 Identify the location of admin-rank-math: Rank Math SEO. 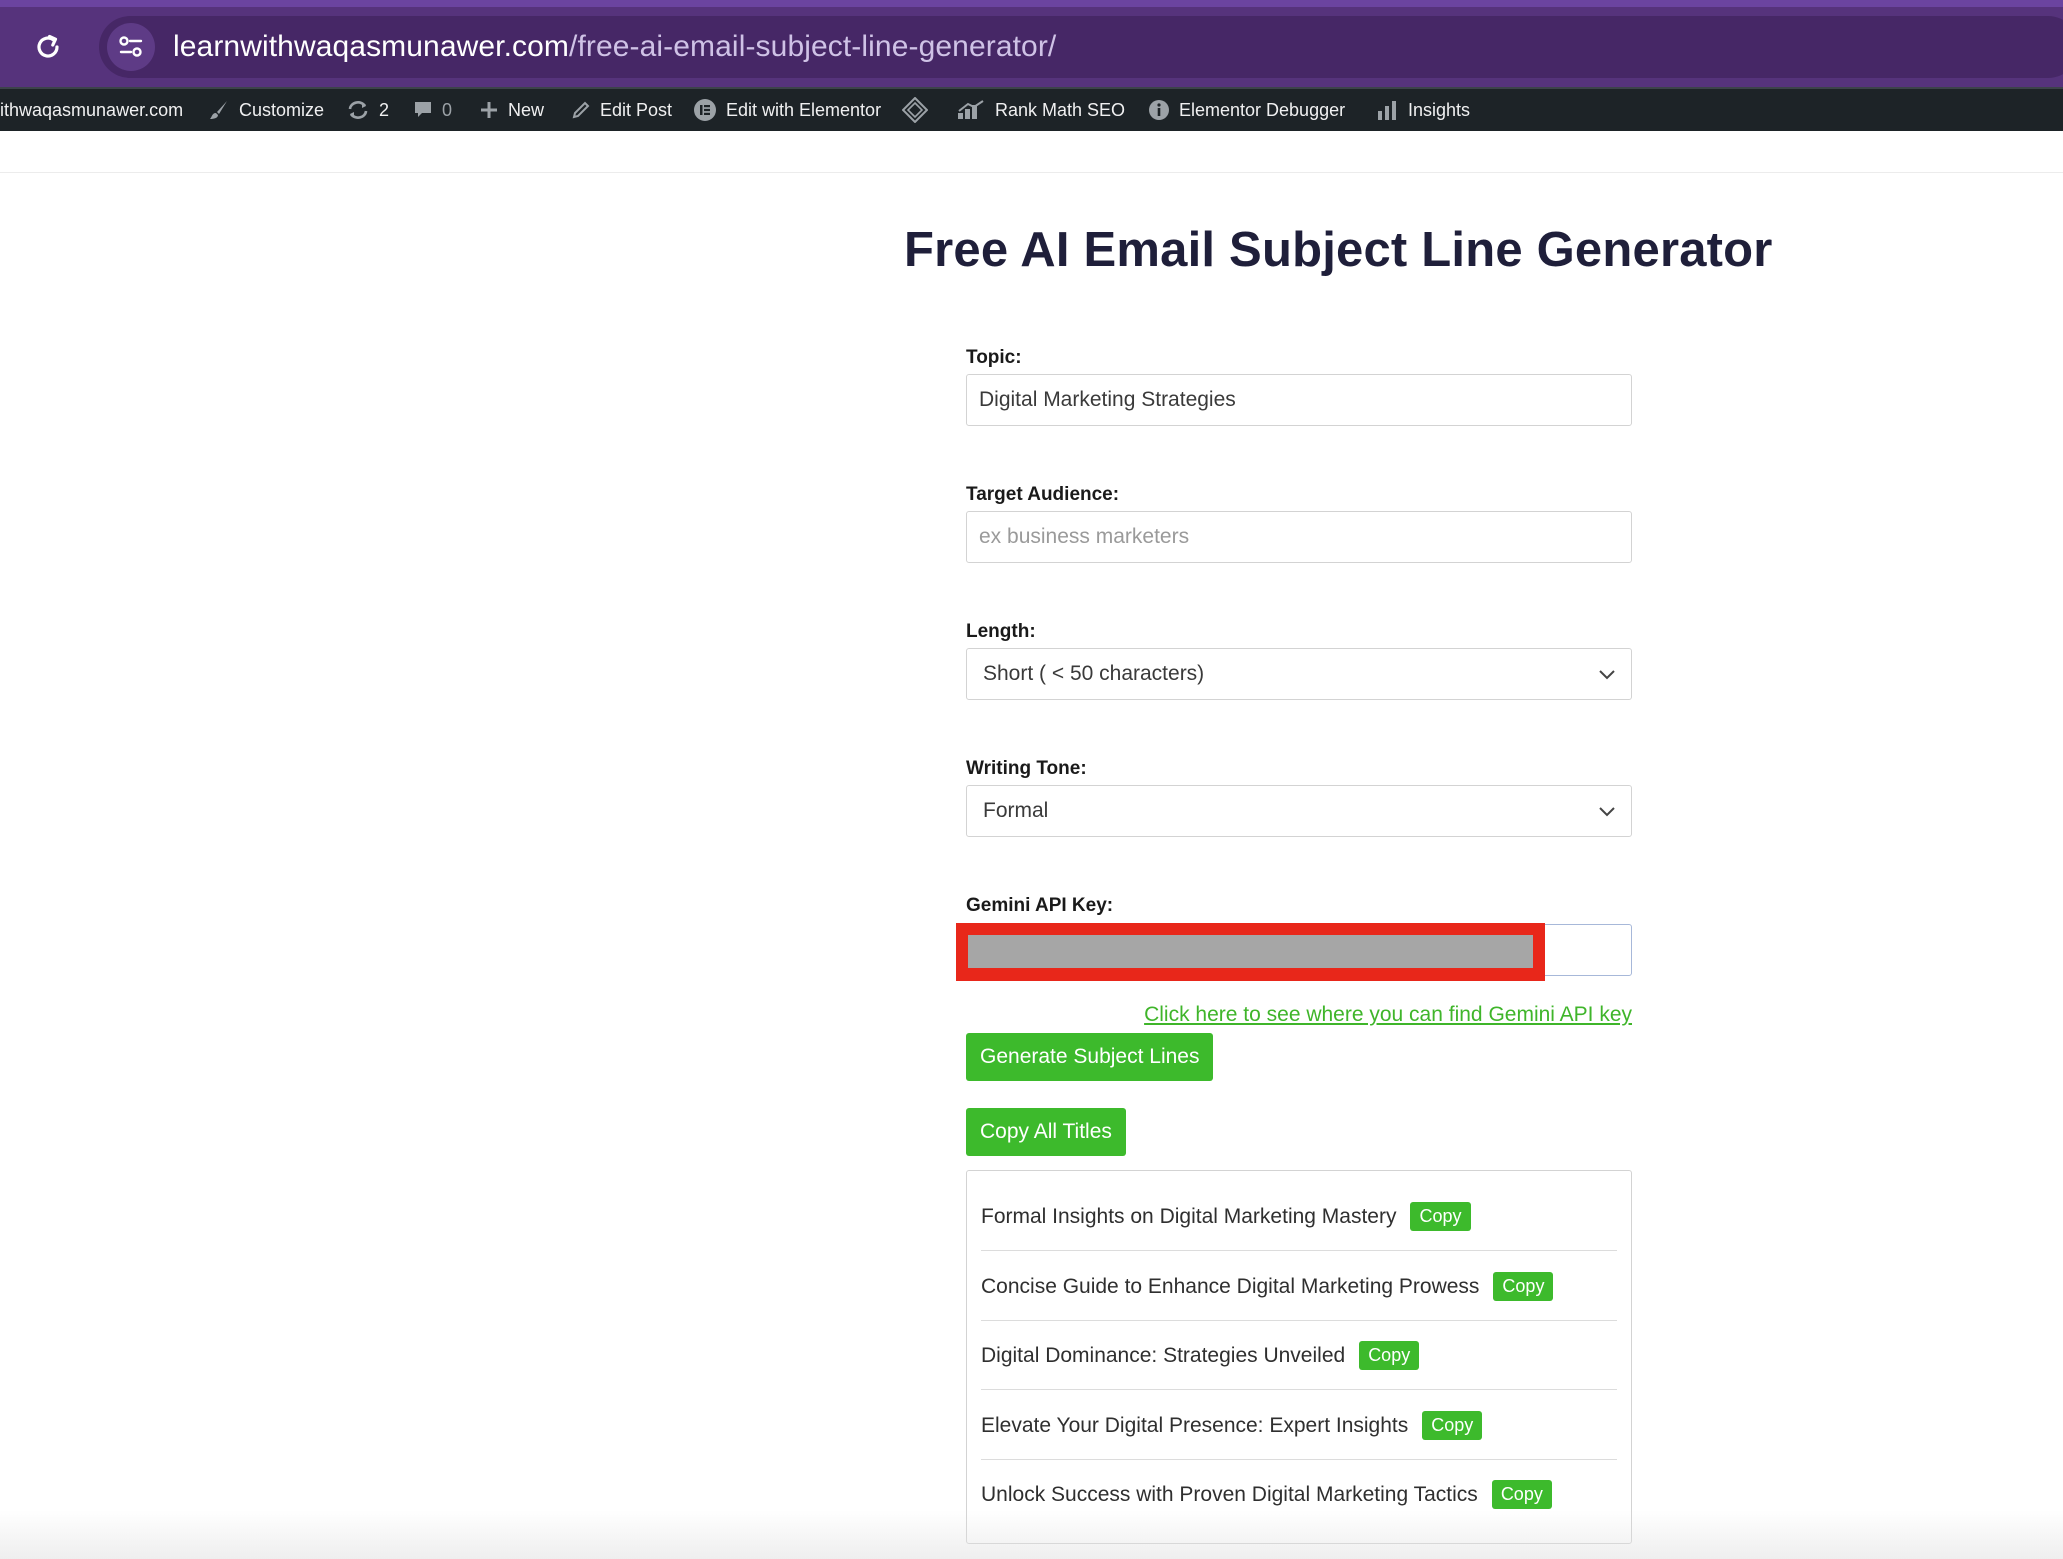
(1040, 110).